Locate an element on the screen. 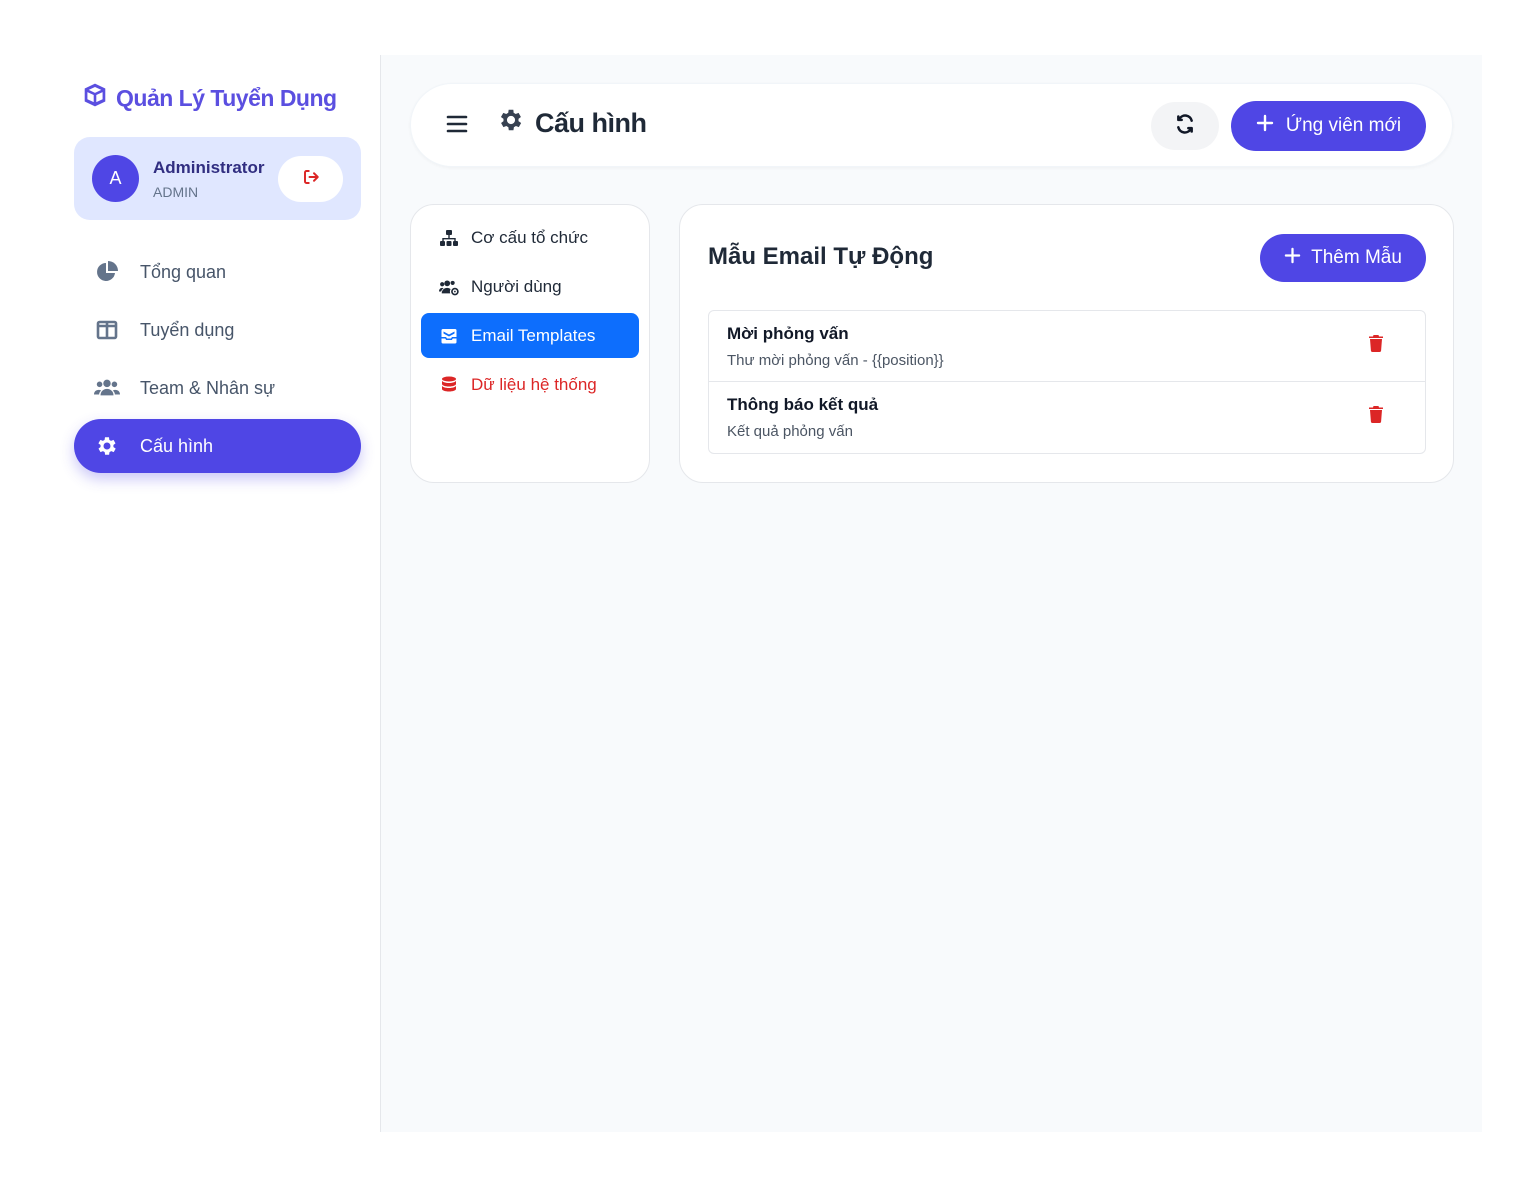 The image size is (1536, 1187). hamburger-icon is located at coordinates (457, 126).